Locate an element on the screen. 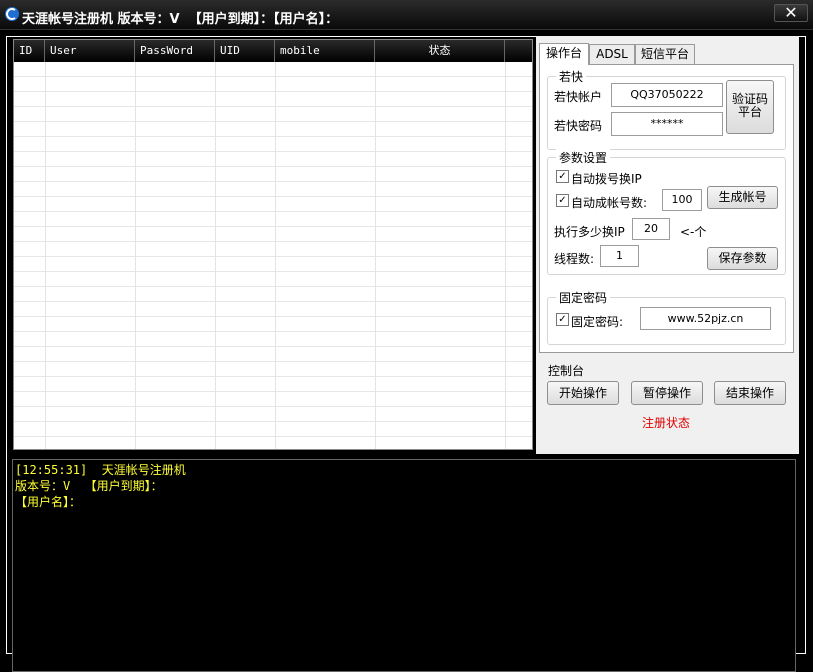  control-panel: 控制台 开始操作 暂停操作 结束操作 注册状态 is located at coordinates (666, 404).